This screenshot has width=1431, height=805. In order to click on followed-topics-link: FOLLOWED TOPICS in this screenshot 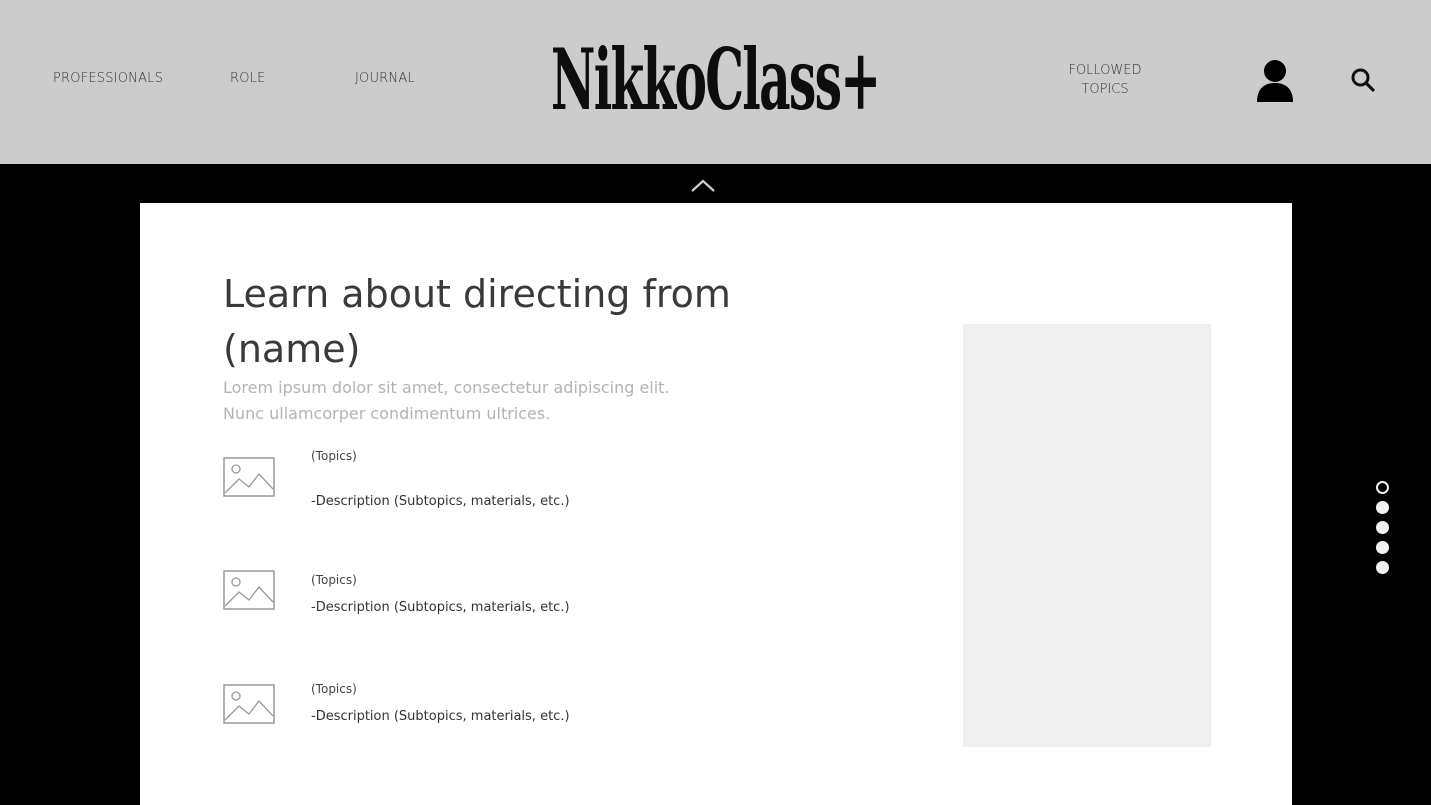, I will do `click(1105, 80)`.